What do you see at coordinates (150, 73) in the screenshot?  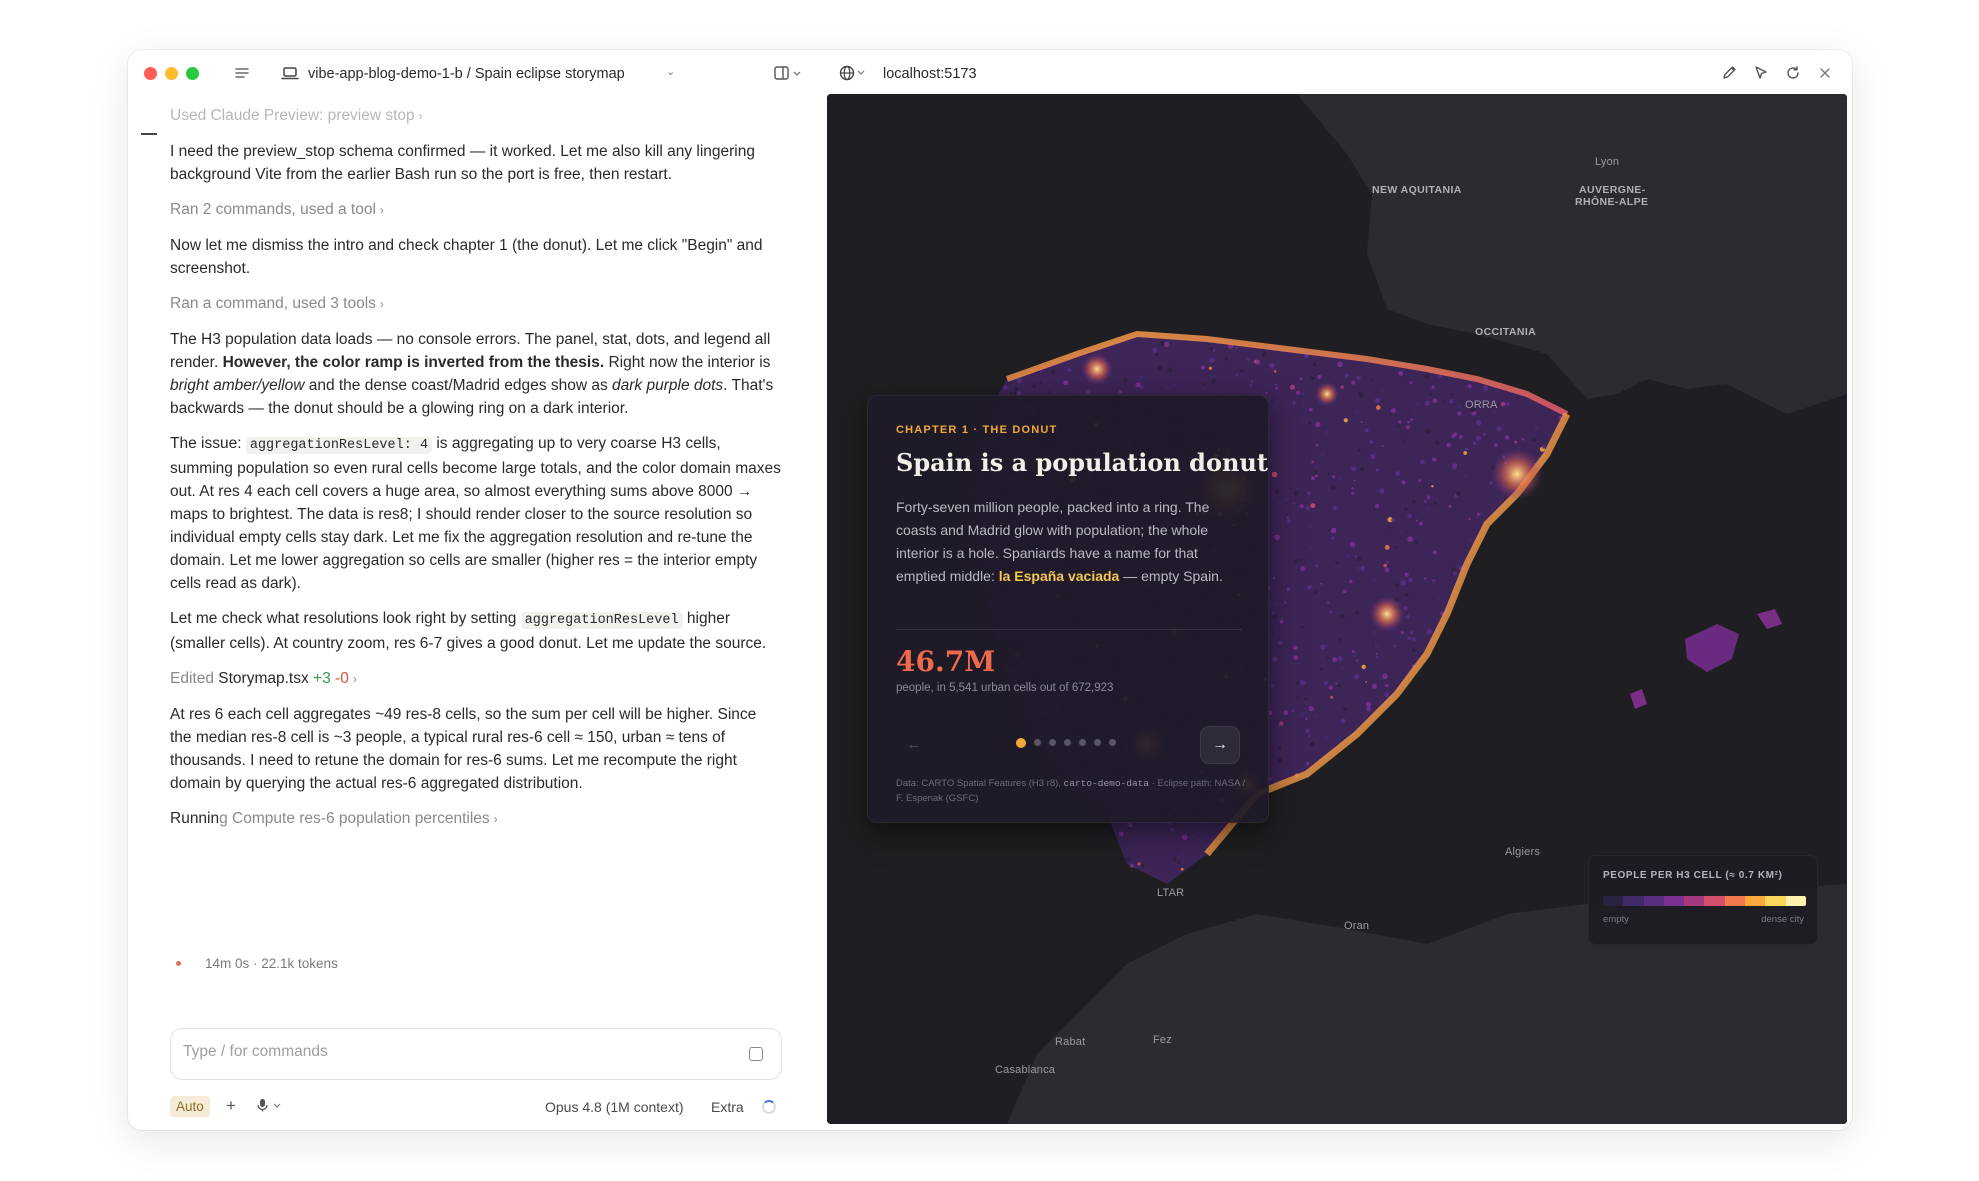 I see `window-close-button` at bounding box center [150, 73].